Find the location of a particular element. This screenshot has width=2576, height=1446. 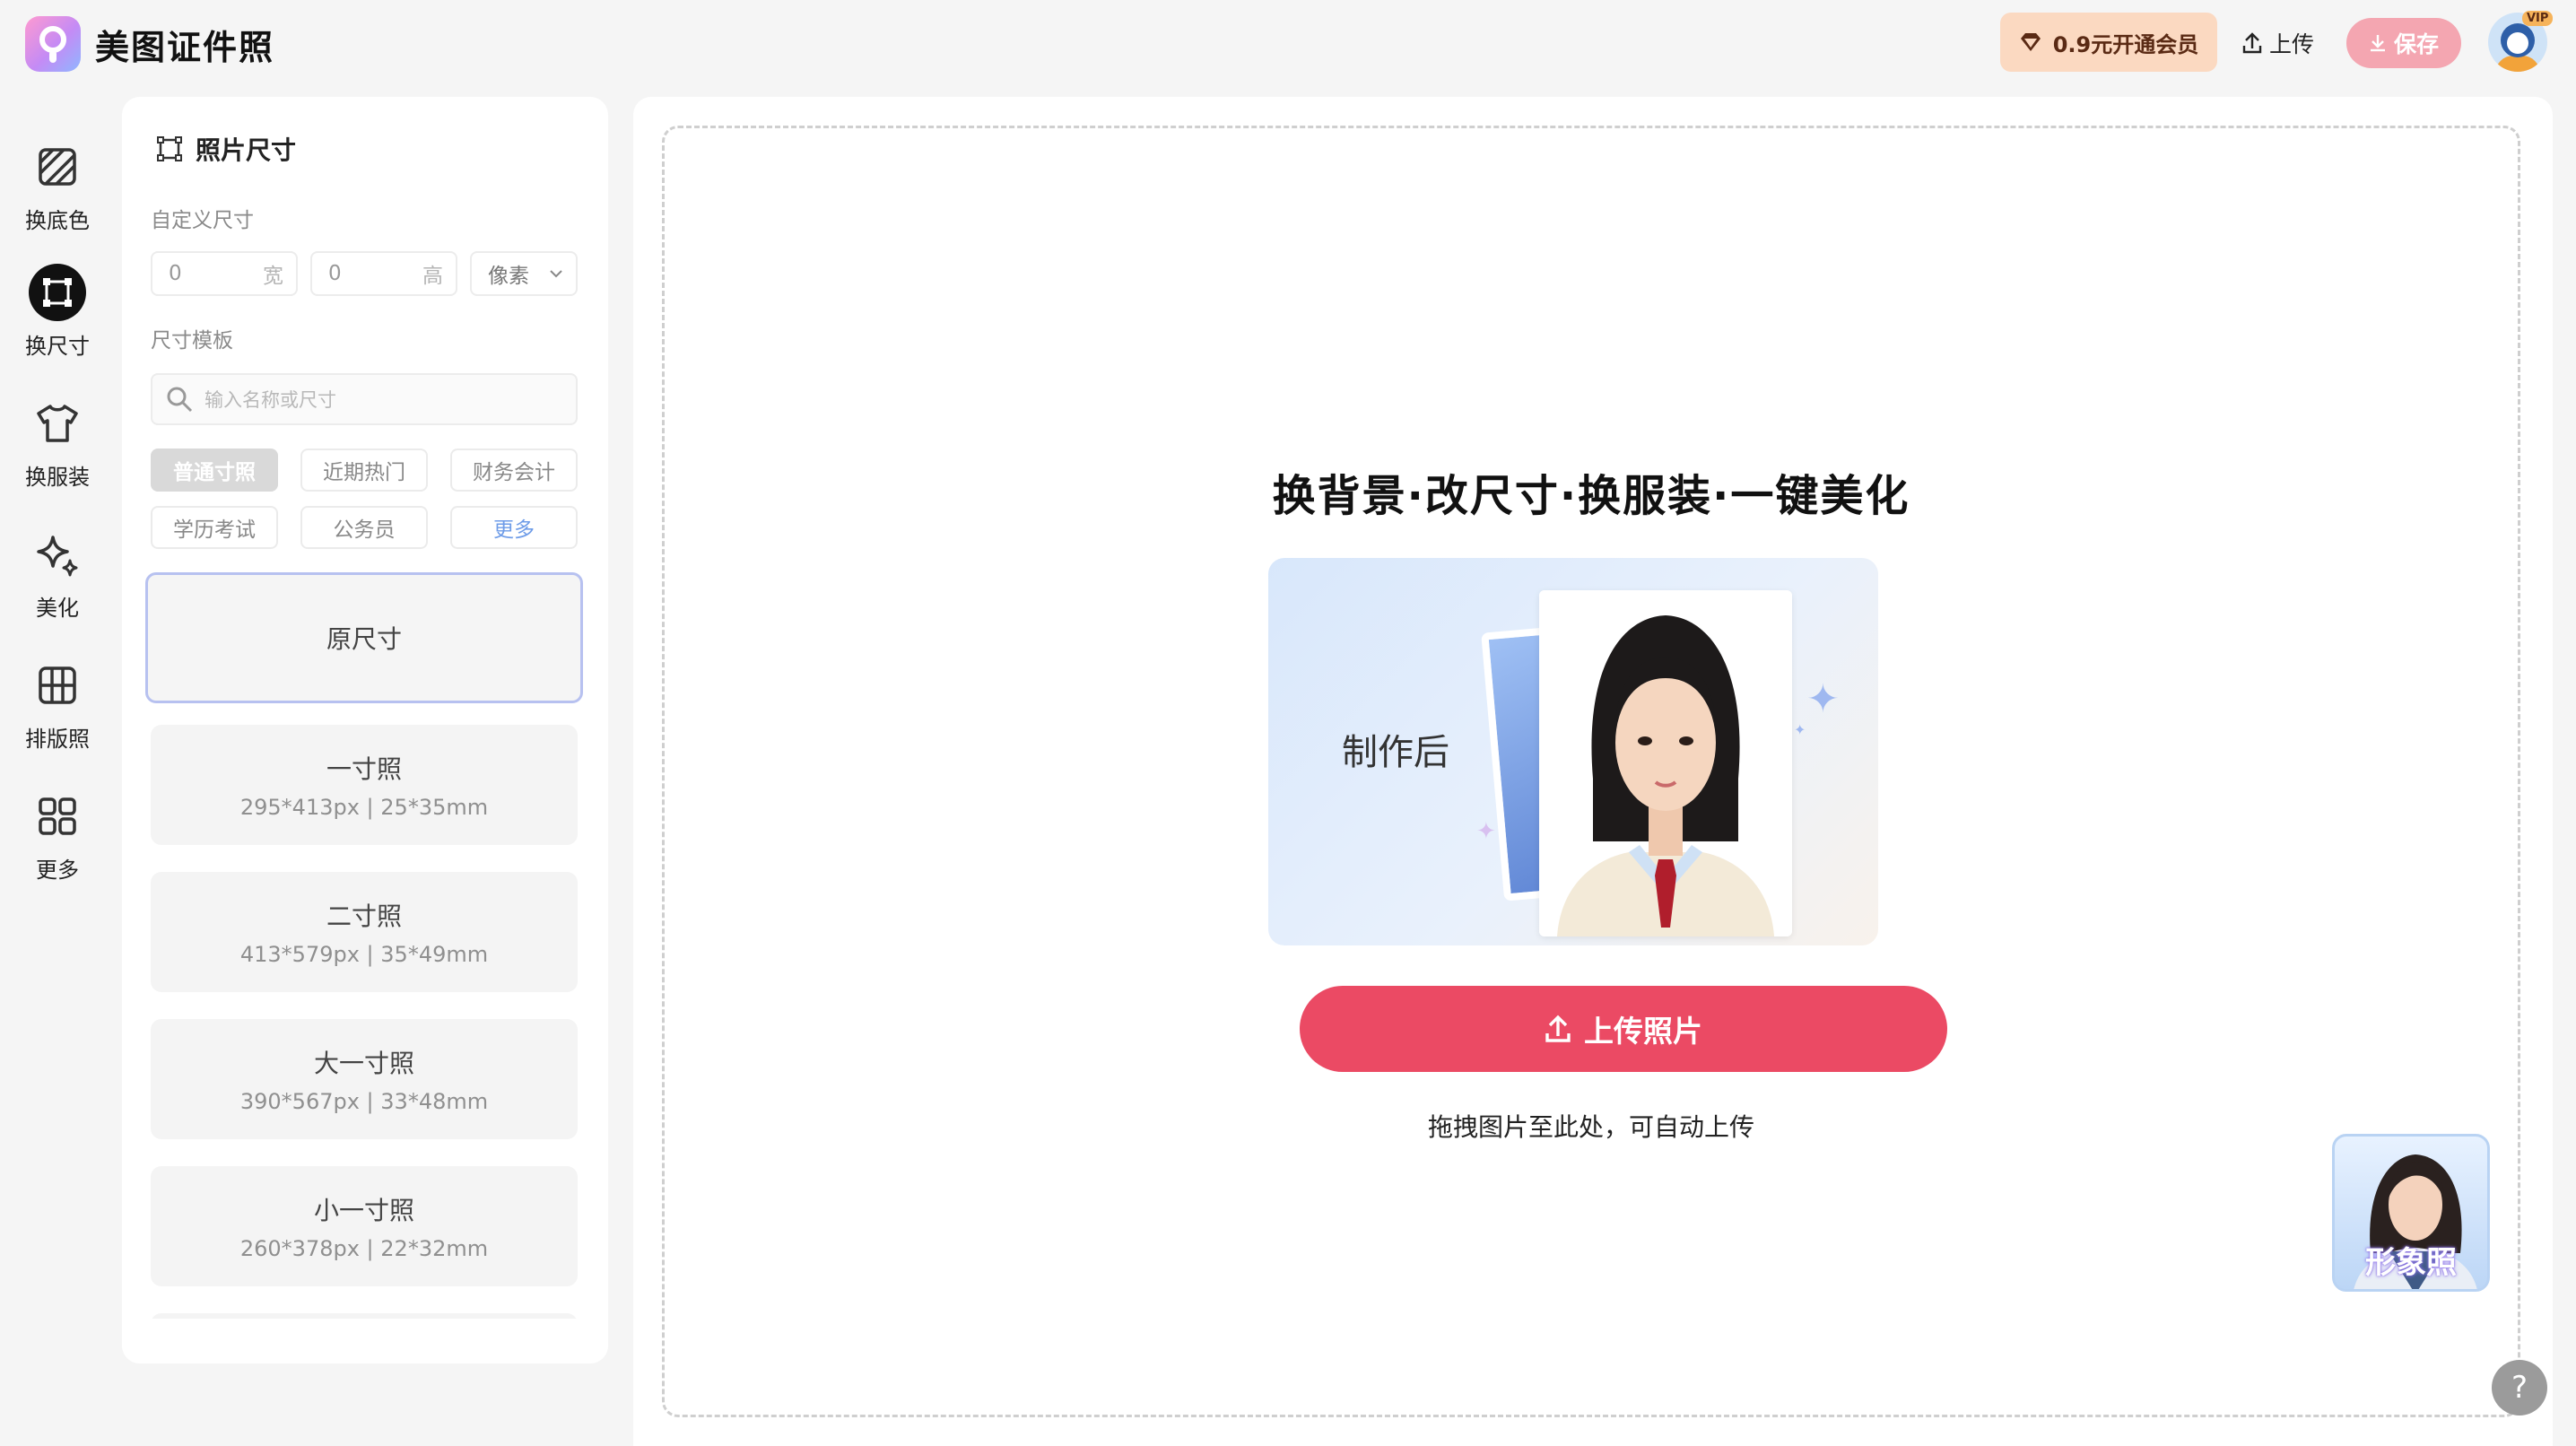

rail-label: 美化 is located at coordinates (57, 608).